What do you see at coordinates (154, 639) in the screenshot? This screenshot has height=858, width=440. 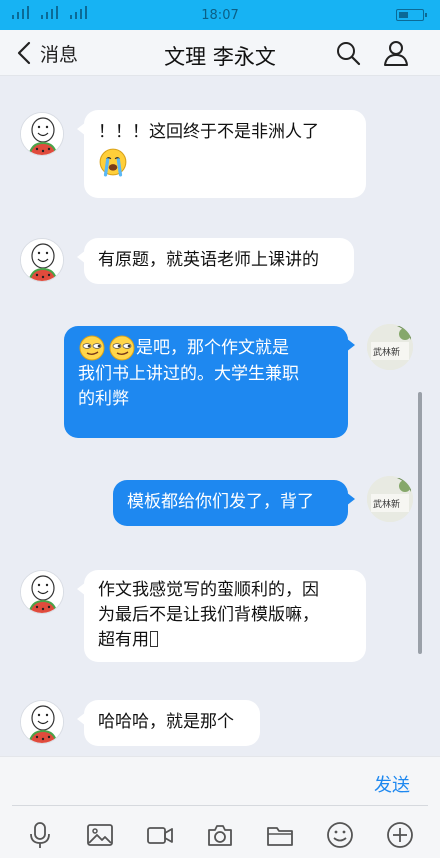 I see `placeholder-glyph-icon` at bounding box center [154, 639].